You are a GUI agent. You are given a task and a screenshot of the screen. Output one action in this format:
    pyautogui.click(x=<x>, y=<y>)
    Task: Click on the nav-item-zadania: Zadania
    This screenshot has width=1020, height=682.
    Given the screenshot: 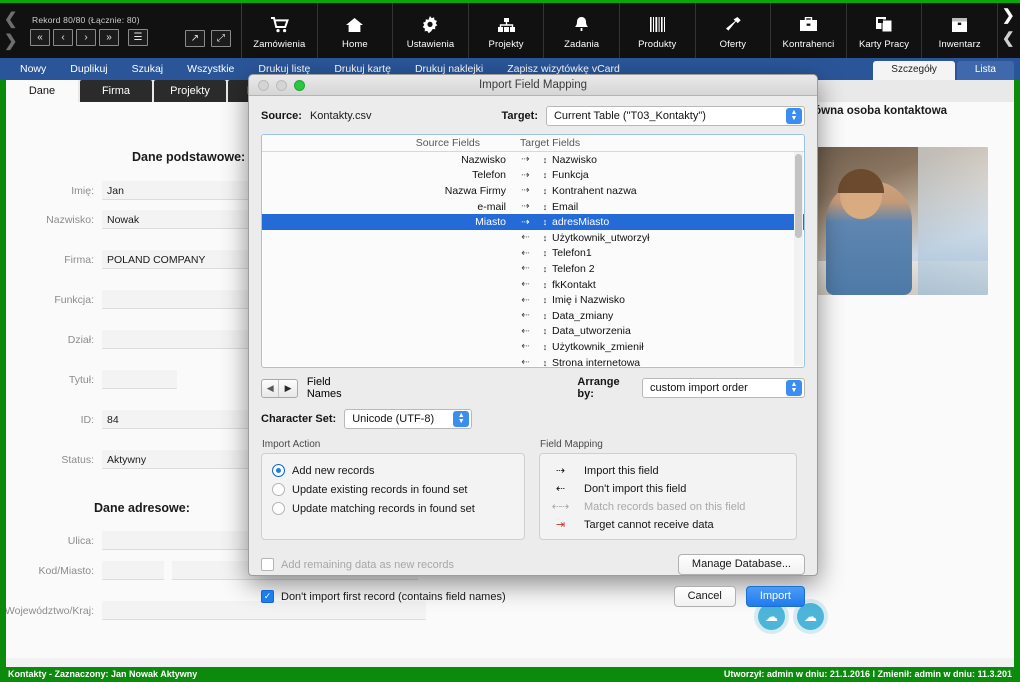 What is the action you would take?
    pyautogui.click(x=582, y=30)
    